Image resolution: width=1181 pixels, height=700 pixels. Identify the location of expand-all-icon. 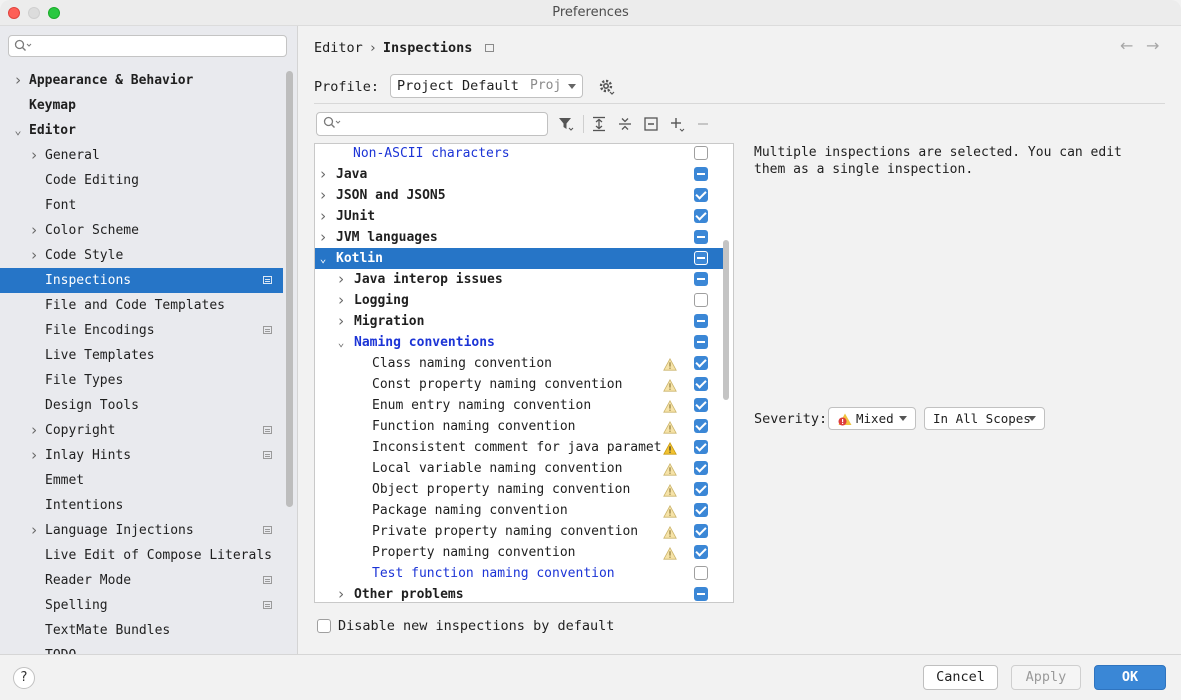
(599, 124).